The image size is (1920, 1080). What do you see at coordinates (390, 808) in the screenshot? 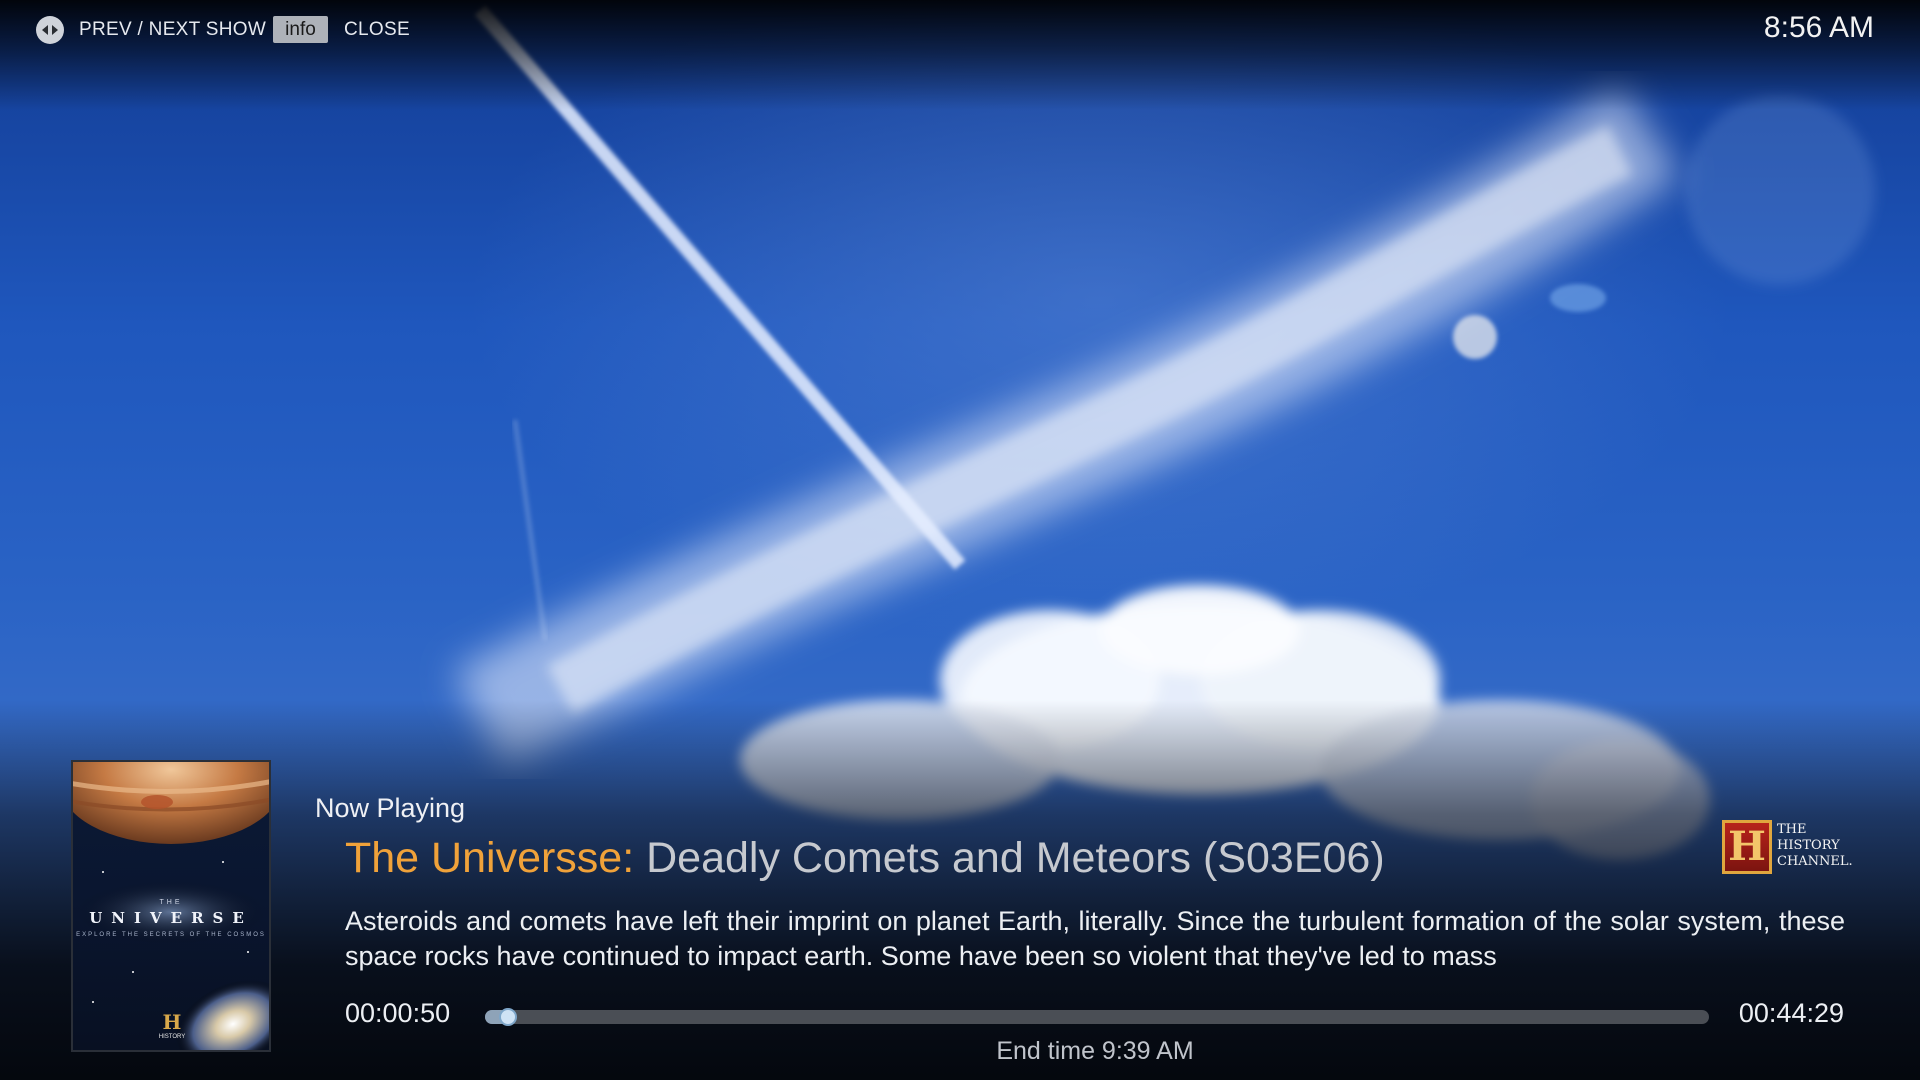
I see `now-playing-heading: Now Playing` at bounding box center [390, 808].